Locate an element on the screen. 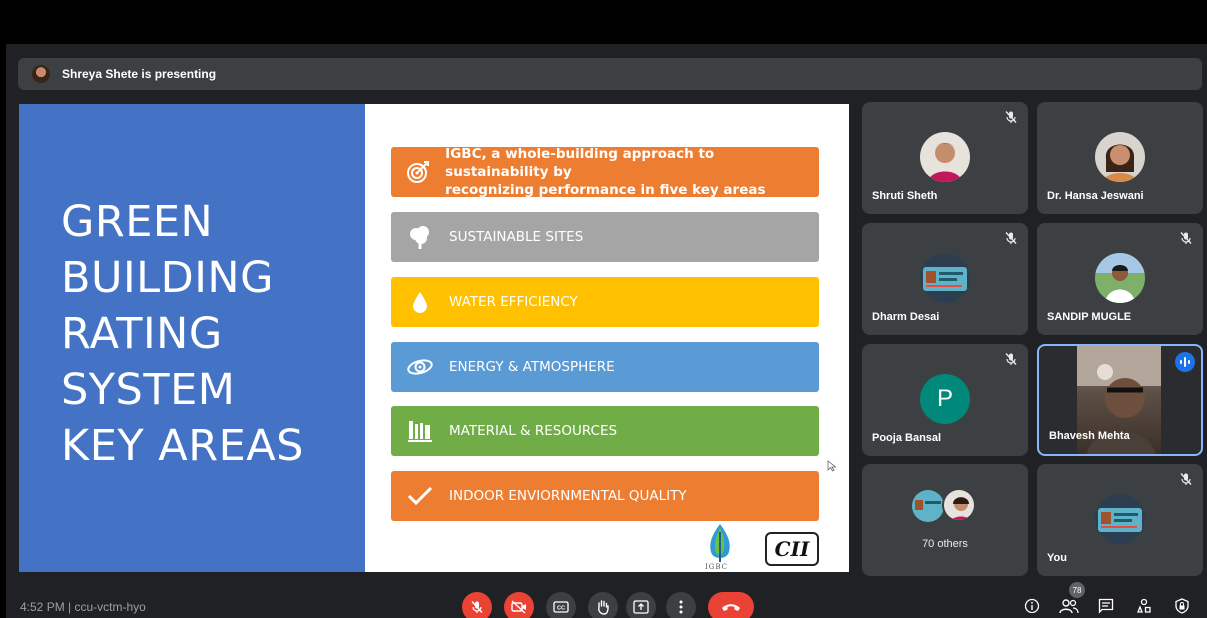 Image resolution: width=1207 pixels, height=618 pixels. tree-icon is located at coordinates (420, 237).